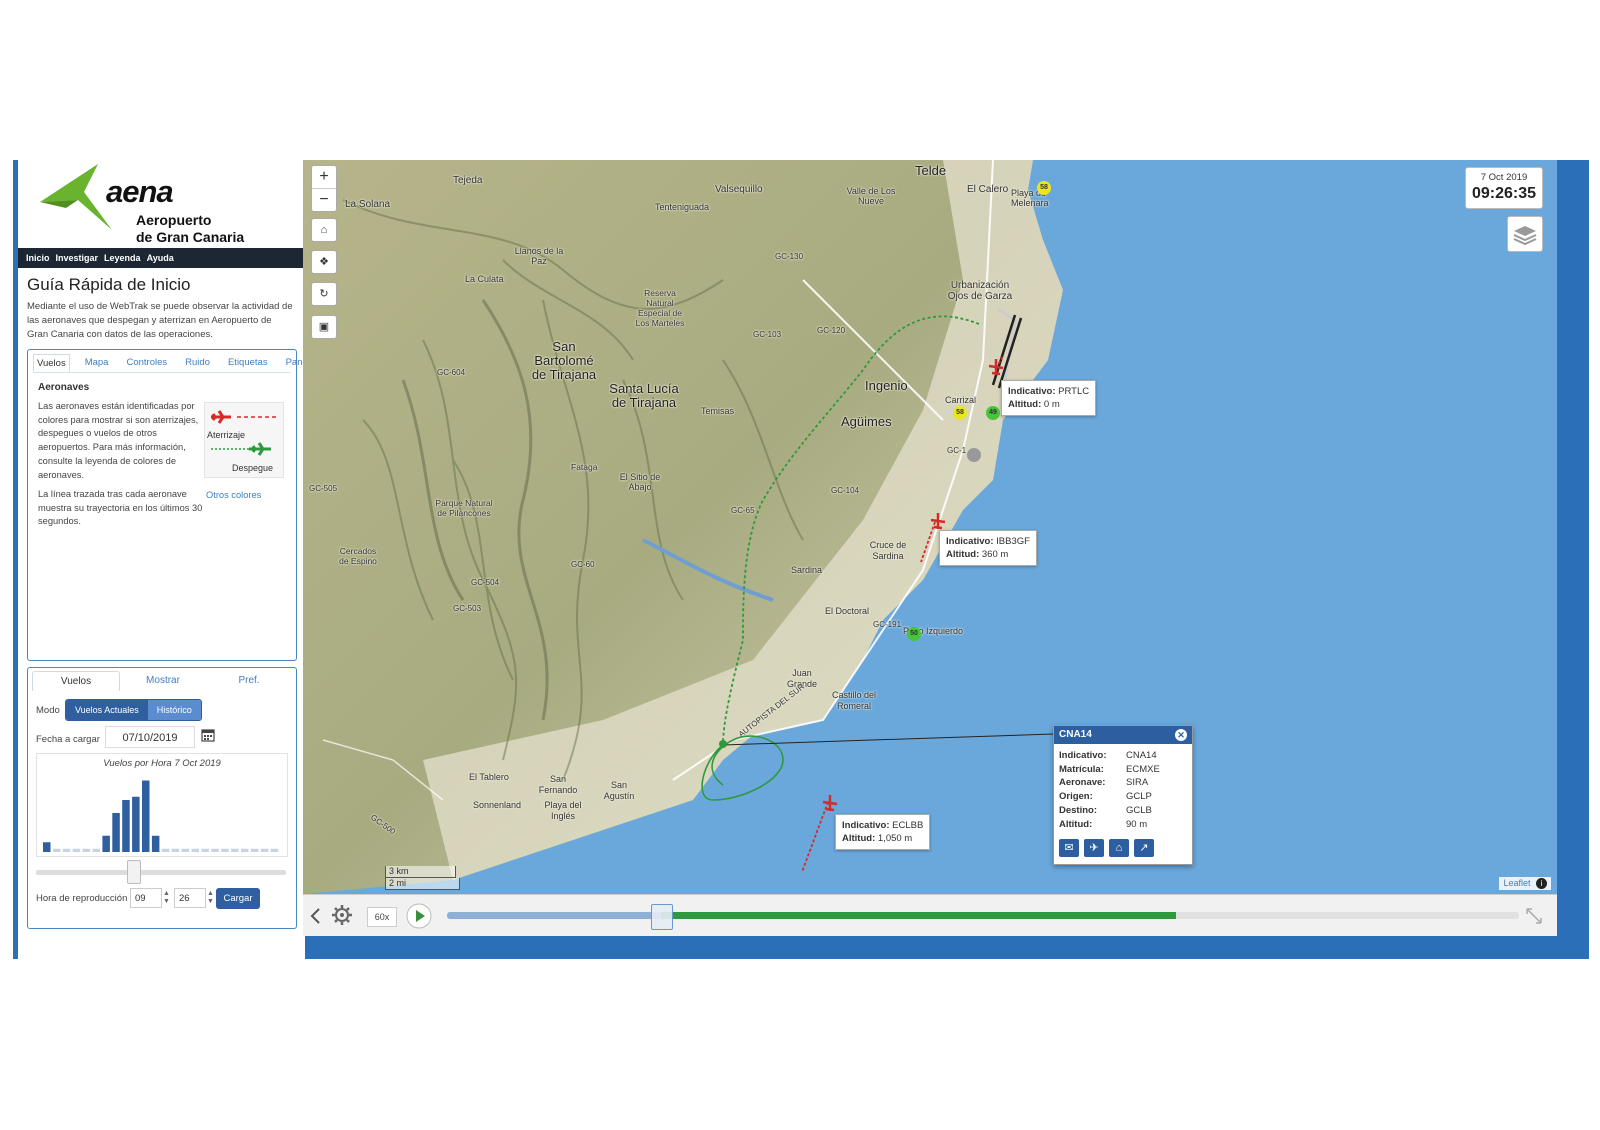  Describe the element at coordinates (174, 710) in the screenshot. I see `mode-historic-button: Histórico` at that location.